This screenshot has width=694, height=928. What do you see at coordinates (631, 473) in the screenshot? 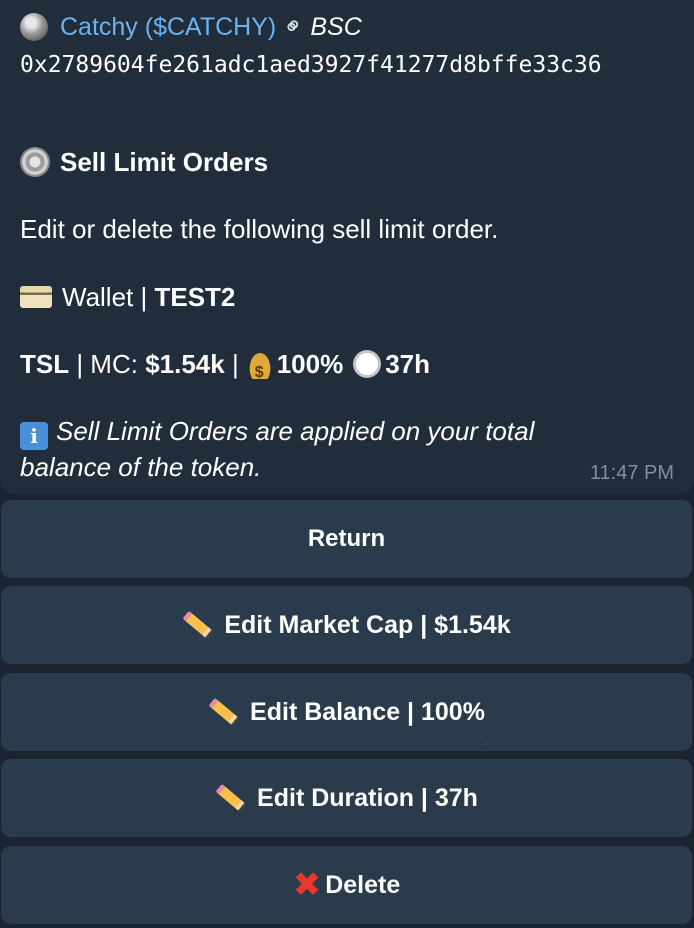
I see `message-timestamp: 11:47 PM` at bounding box center [631, 473].